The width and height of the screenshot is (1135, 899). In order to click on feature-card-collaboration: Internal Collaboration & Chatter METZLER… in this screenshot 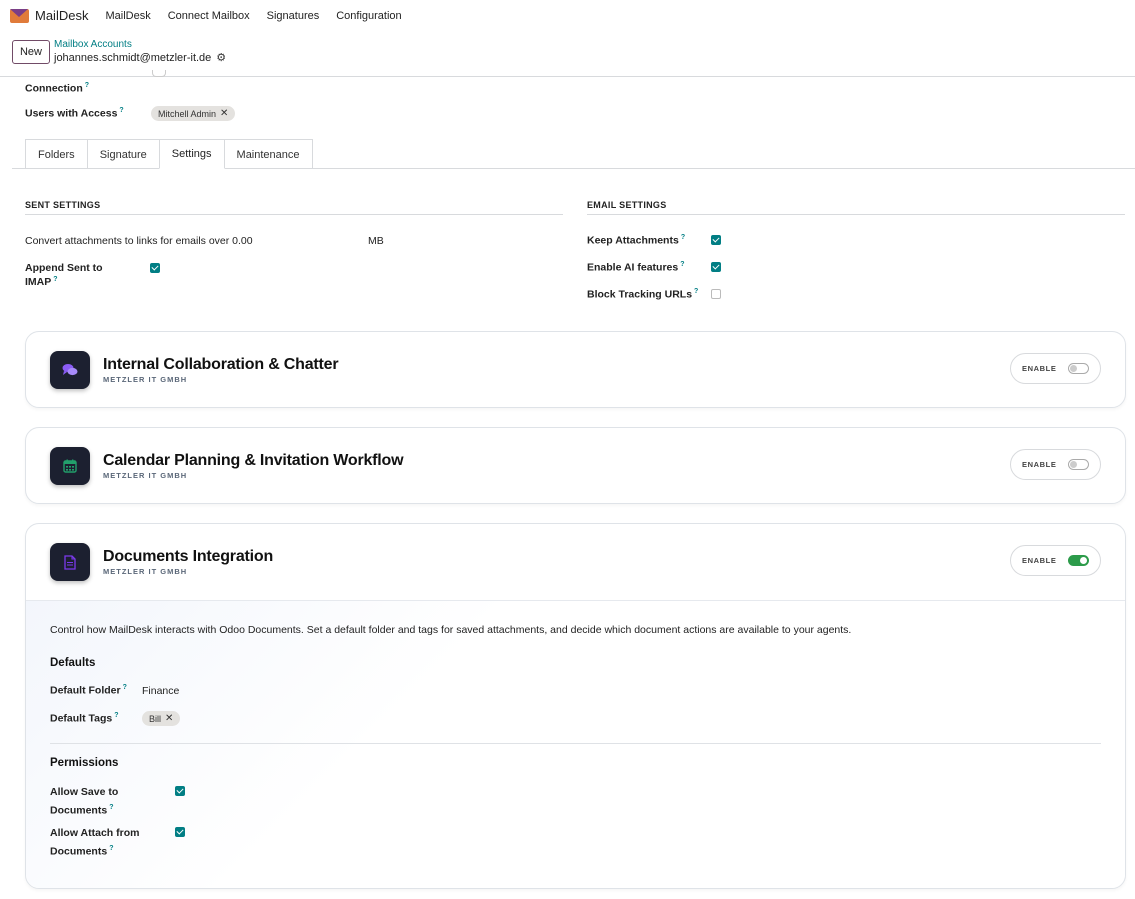, I will do `click(575, 369)`.